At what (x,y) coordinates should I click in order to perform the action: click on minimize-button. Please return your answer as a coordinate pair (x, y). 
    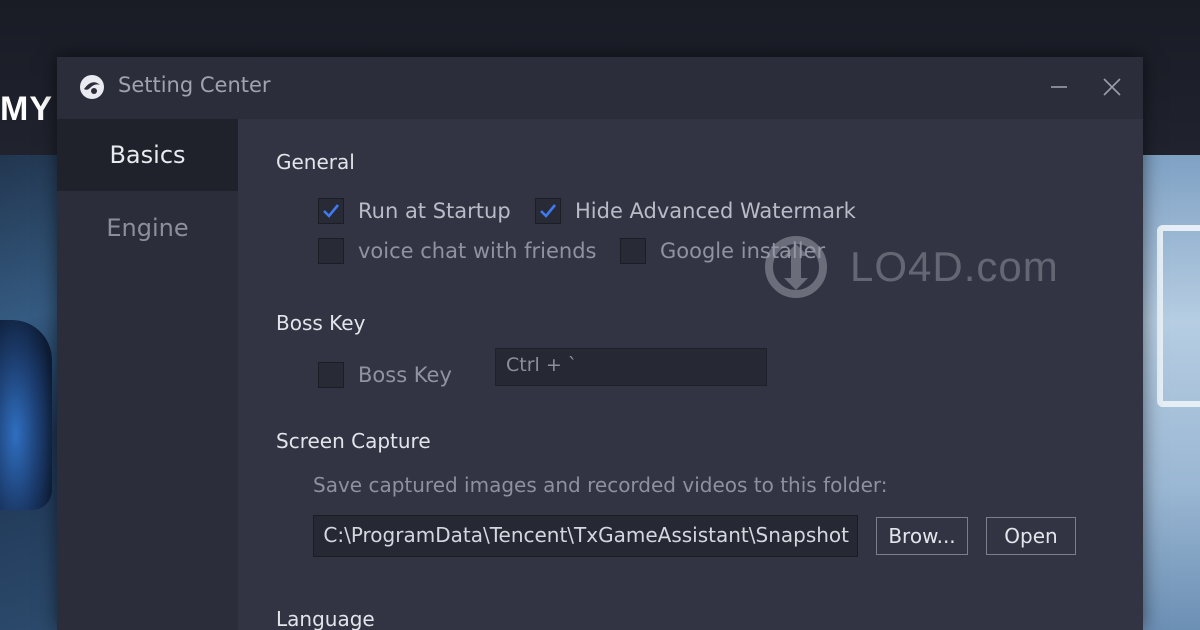
    Looking at the image, I should click on (1059, 87).